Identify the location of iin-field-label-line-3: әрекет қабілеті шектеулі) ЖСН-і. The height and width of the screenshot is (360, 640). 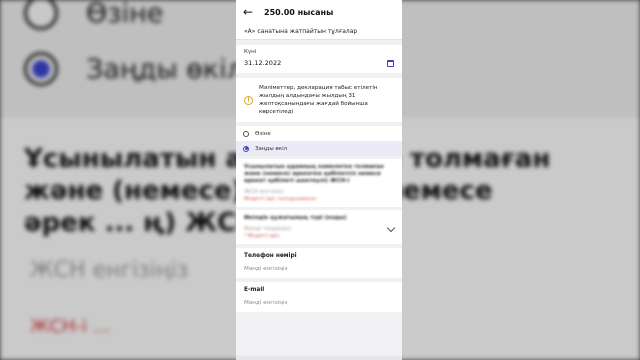
(297, 181).